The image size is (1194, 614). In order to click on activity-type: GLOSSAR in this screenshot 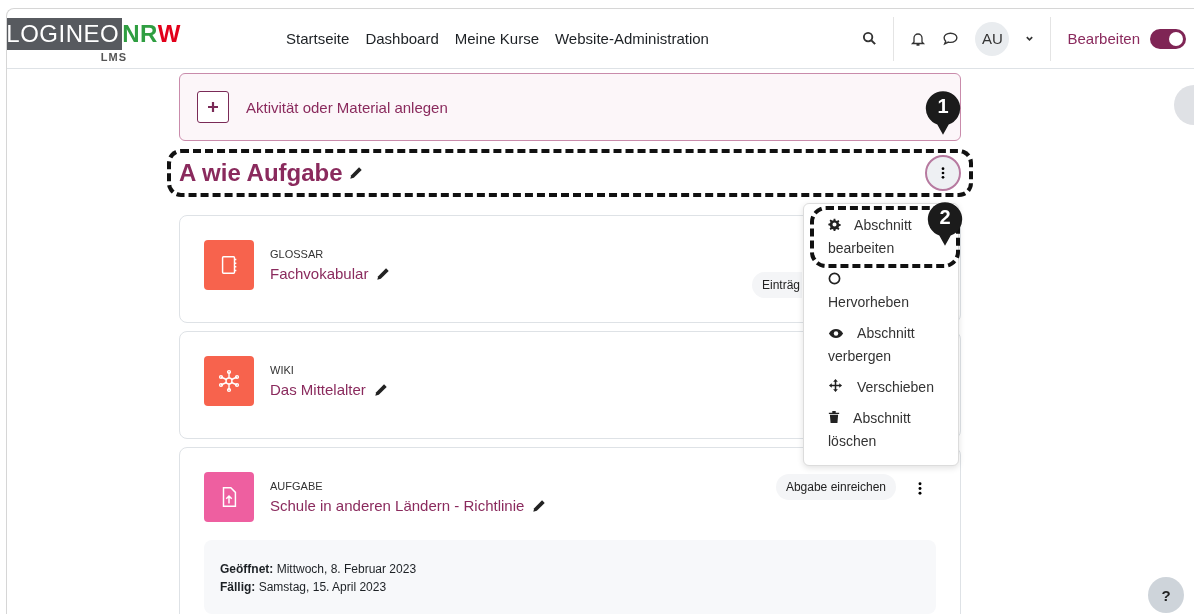, I will do `click(297, 254)`.